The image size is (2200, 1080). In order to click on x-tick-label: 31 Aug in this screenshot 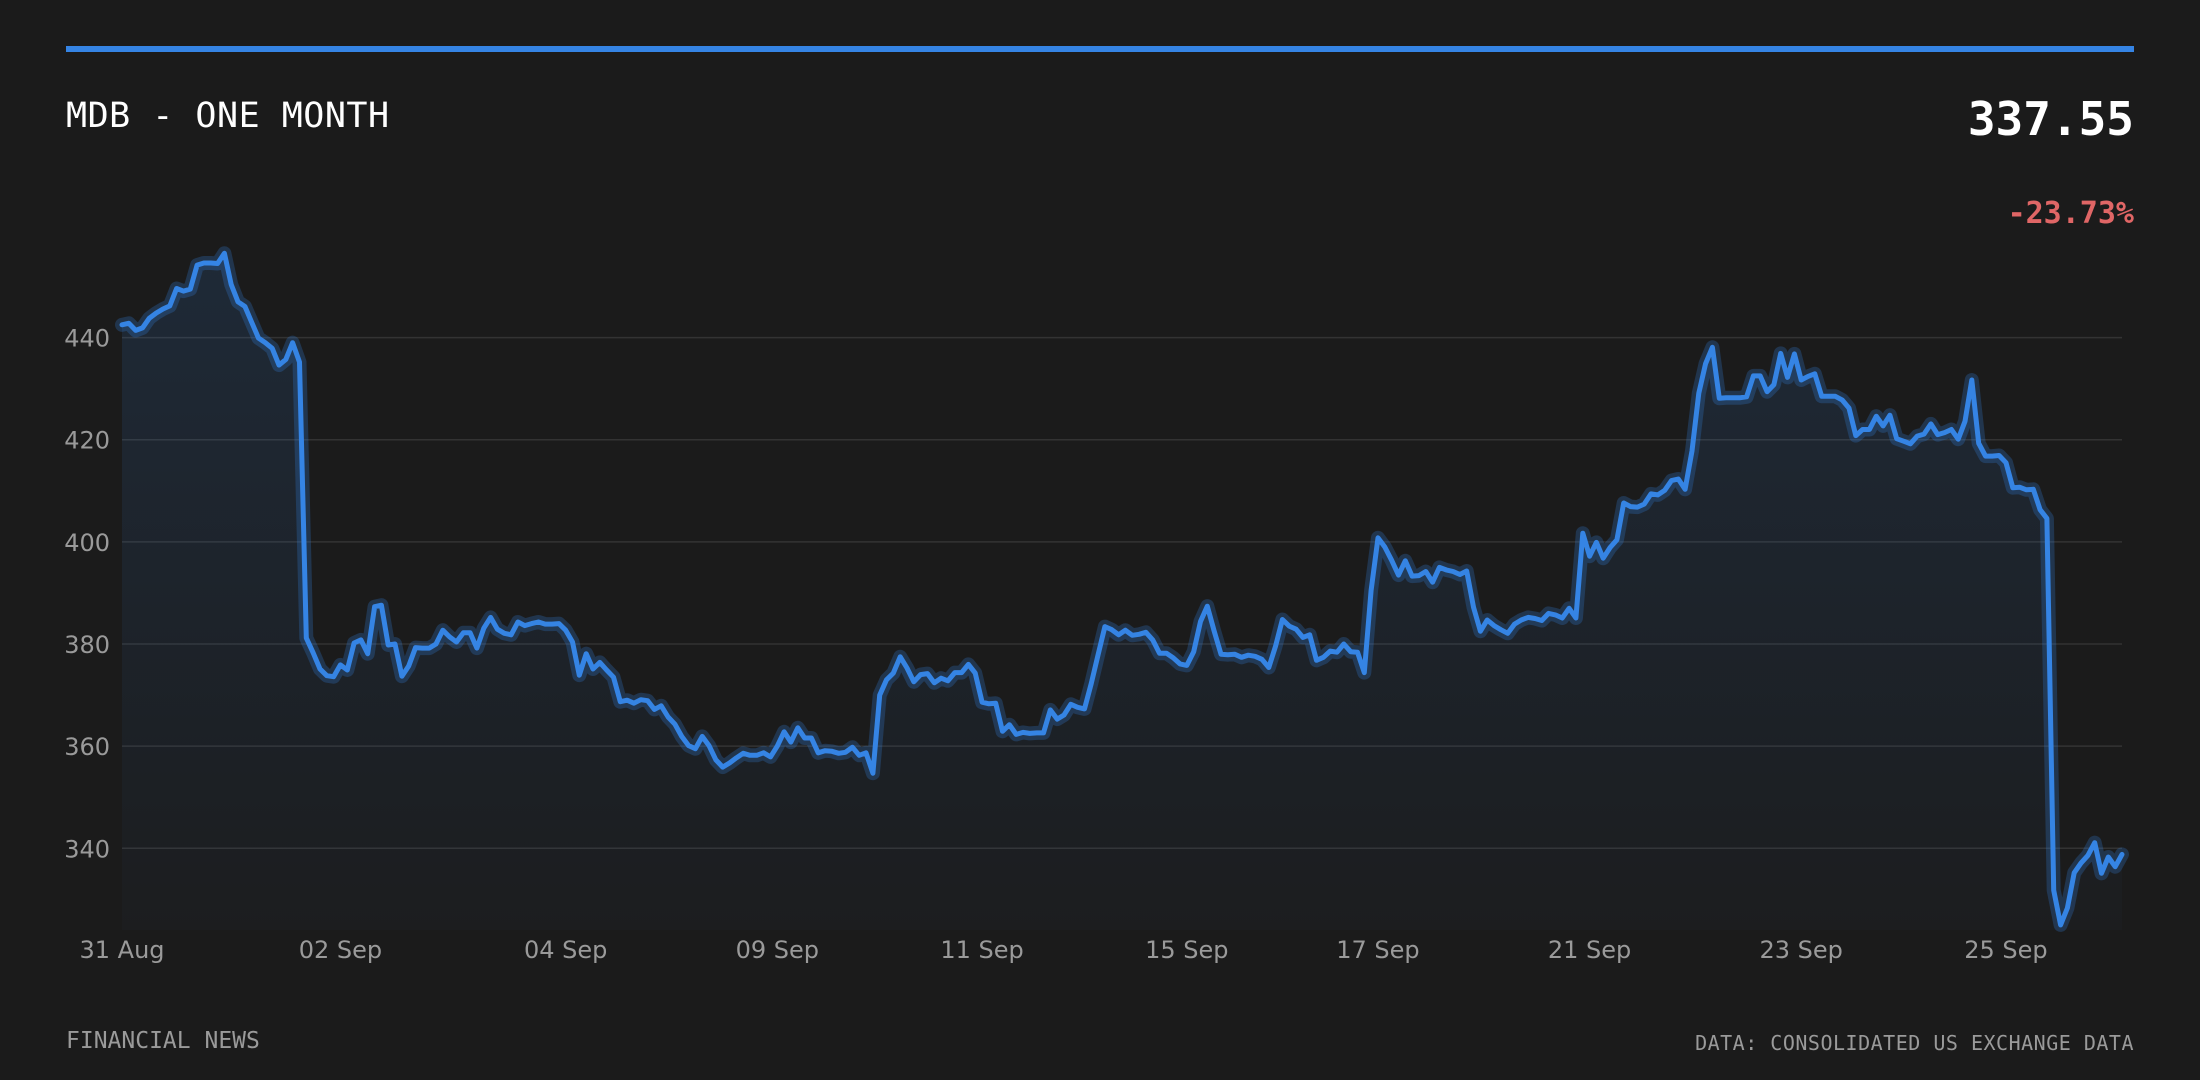, I will do `click(121, 950)`.